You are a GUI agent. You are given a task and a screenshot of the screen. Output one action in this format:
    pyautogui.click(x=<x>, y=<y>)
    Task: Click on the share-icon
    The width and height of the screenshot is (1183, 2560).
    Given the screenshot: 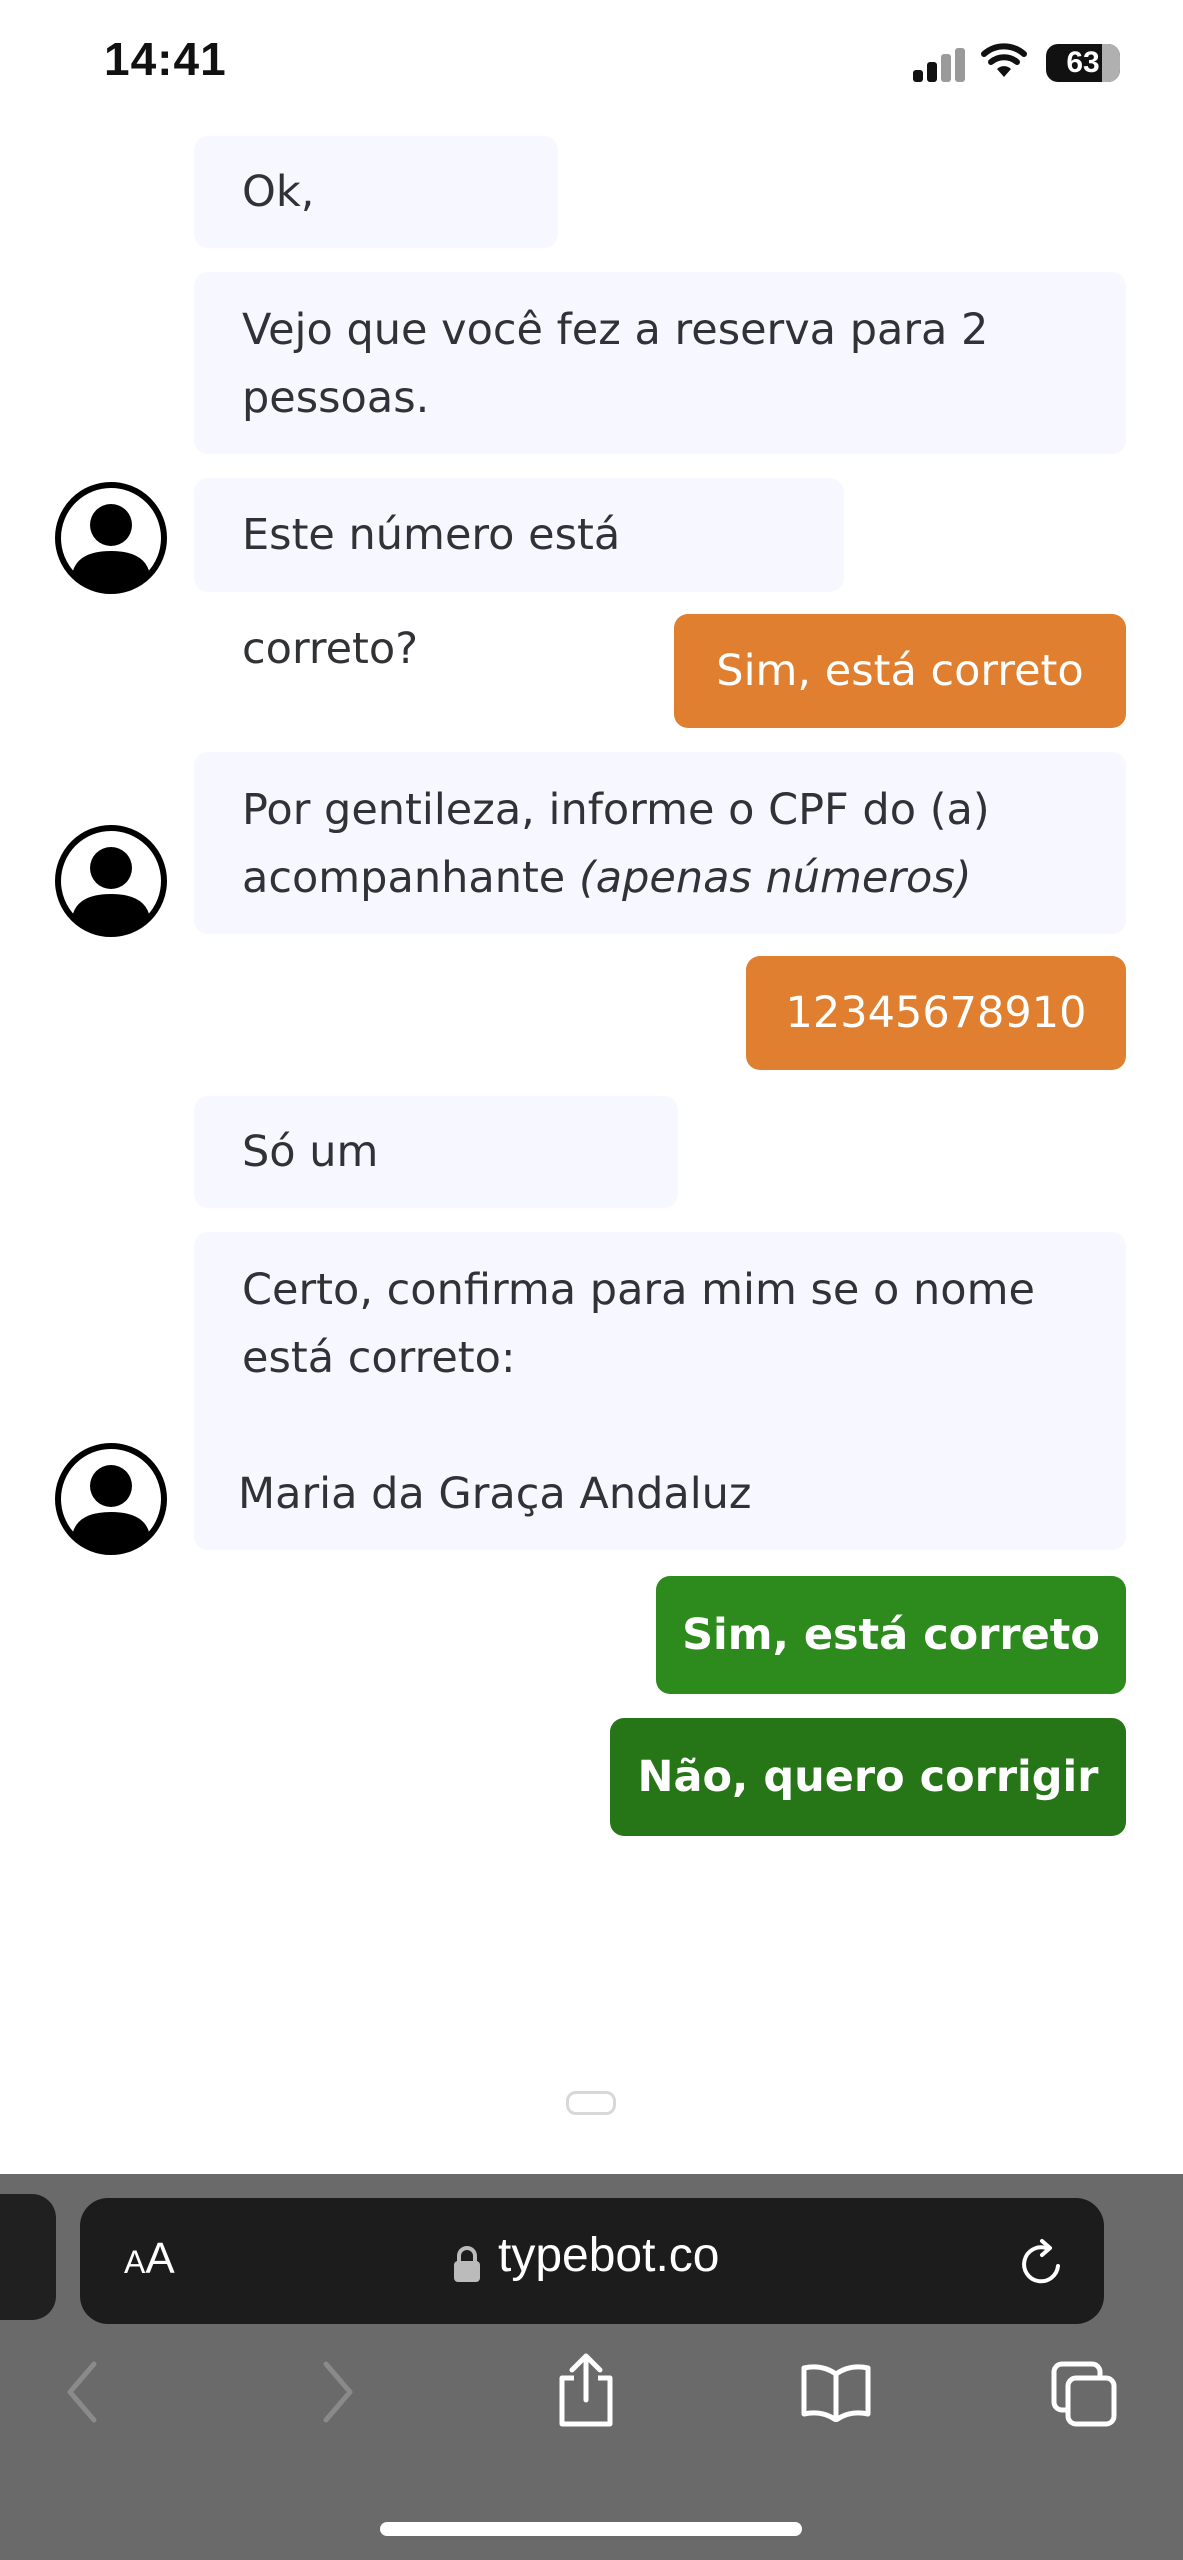 What is the action you would take?
    pyautogui.click(x=586, y=2390)
    